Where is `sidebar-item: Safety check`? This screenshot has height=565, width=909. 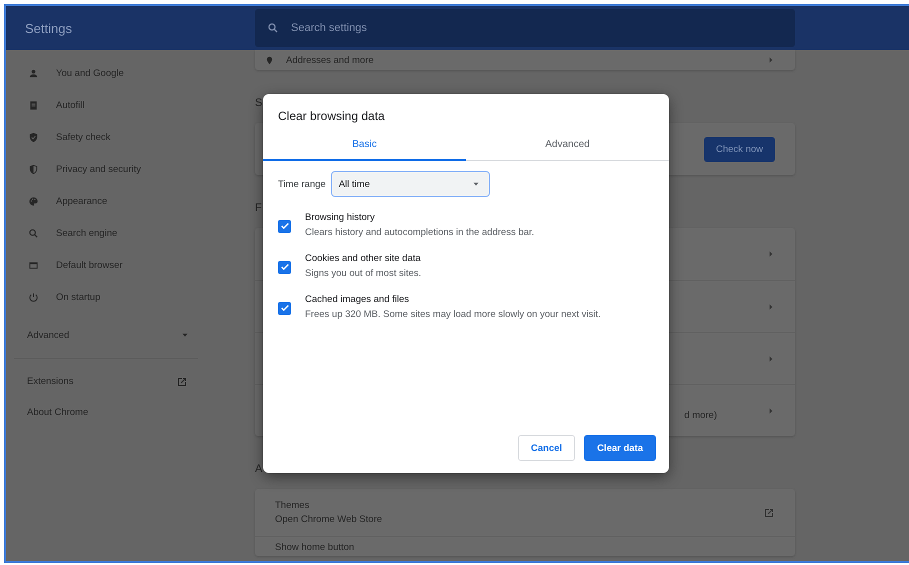
sidebar-item: Safety check is located at coordinates (103, 137).